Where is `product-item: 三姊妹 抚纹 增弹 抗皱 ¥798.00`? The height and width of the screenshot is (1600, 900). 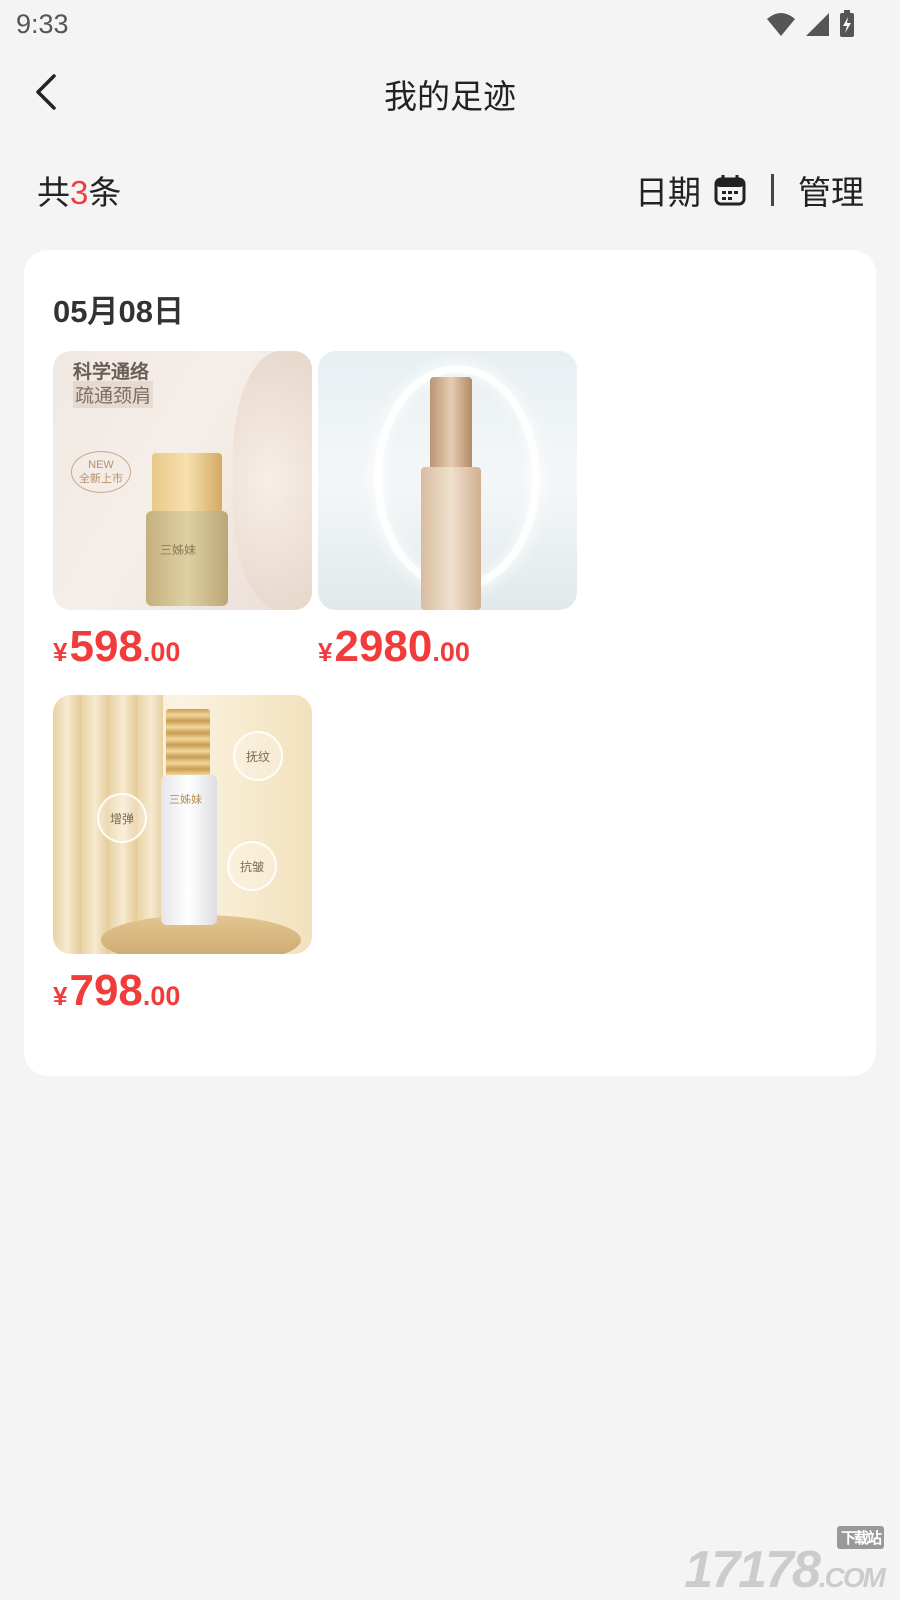
product-item: 三姊妹 抚纹 增弹 抗皱 ¥798.00 is located at coordinates (182, 855).